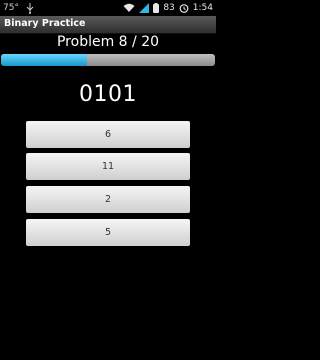 The image size is (320, 360). I want to click on answer-button-2: 11, so click(108, 166).